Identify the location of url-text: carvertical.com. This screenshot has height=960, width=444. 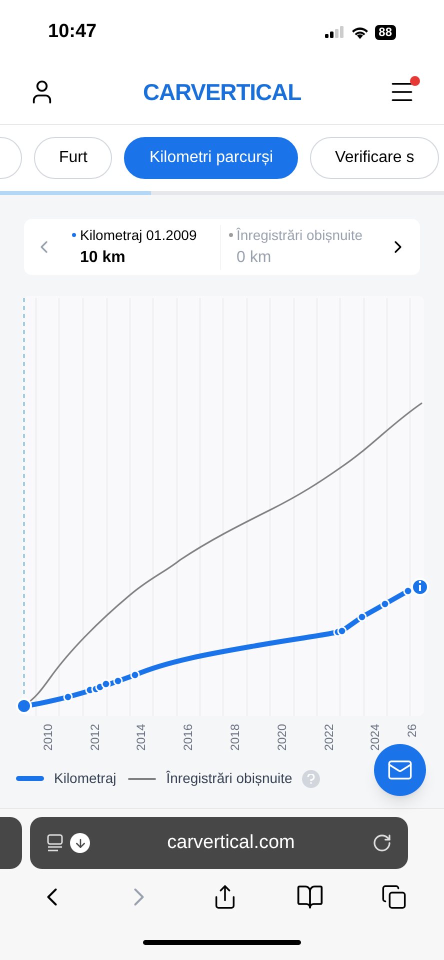
(231, 842).